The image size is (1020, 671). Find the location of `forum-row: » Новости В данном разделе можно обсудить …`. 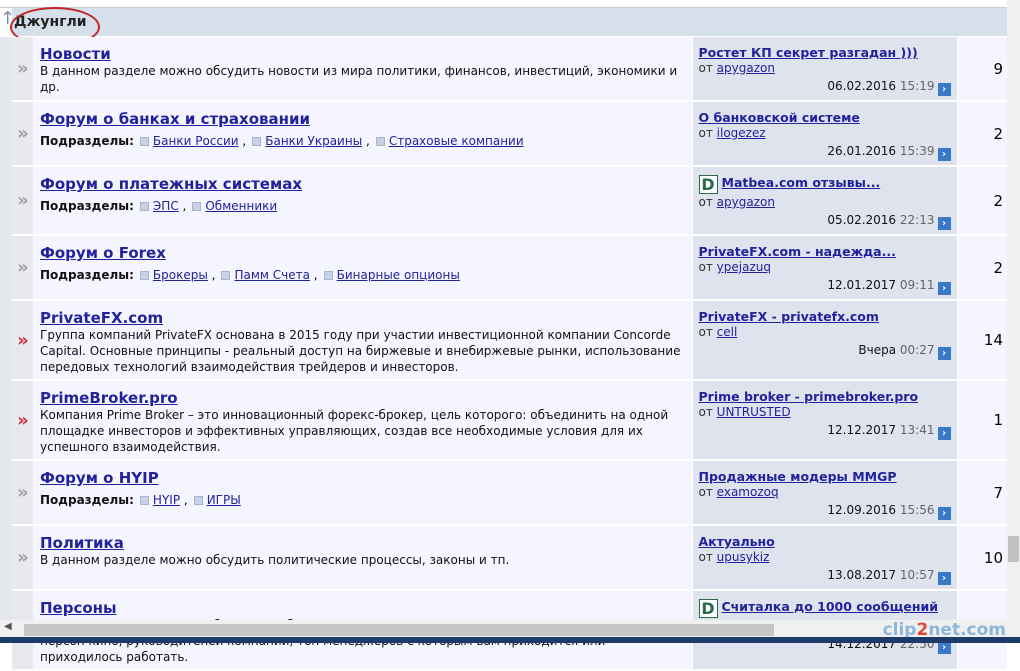

forum-row: » Новости В данном разделе можно обсудить … is located at coordinates (509, 69).